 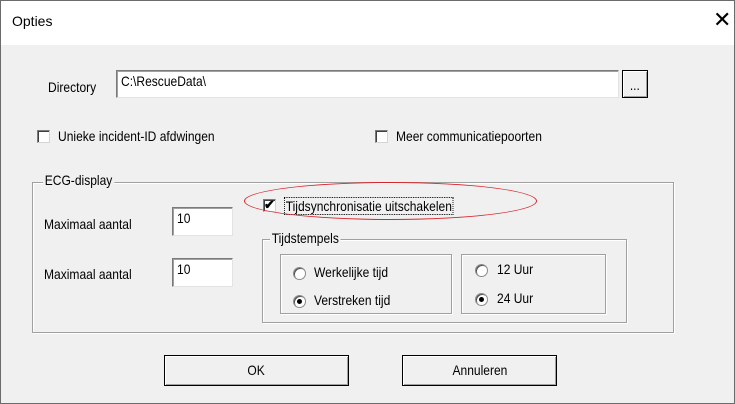 What do you see at coordinates (352, 300) in the screenshot?
I see `elapsed-time-label: Verstreken tijd` at bounding box center [352, 300].